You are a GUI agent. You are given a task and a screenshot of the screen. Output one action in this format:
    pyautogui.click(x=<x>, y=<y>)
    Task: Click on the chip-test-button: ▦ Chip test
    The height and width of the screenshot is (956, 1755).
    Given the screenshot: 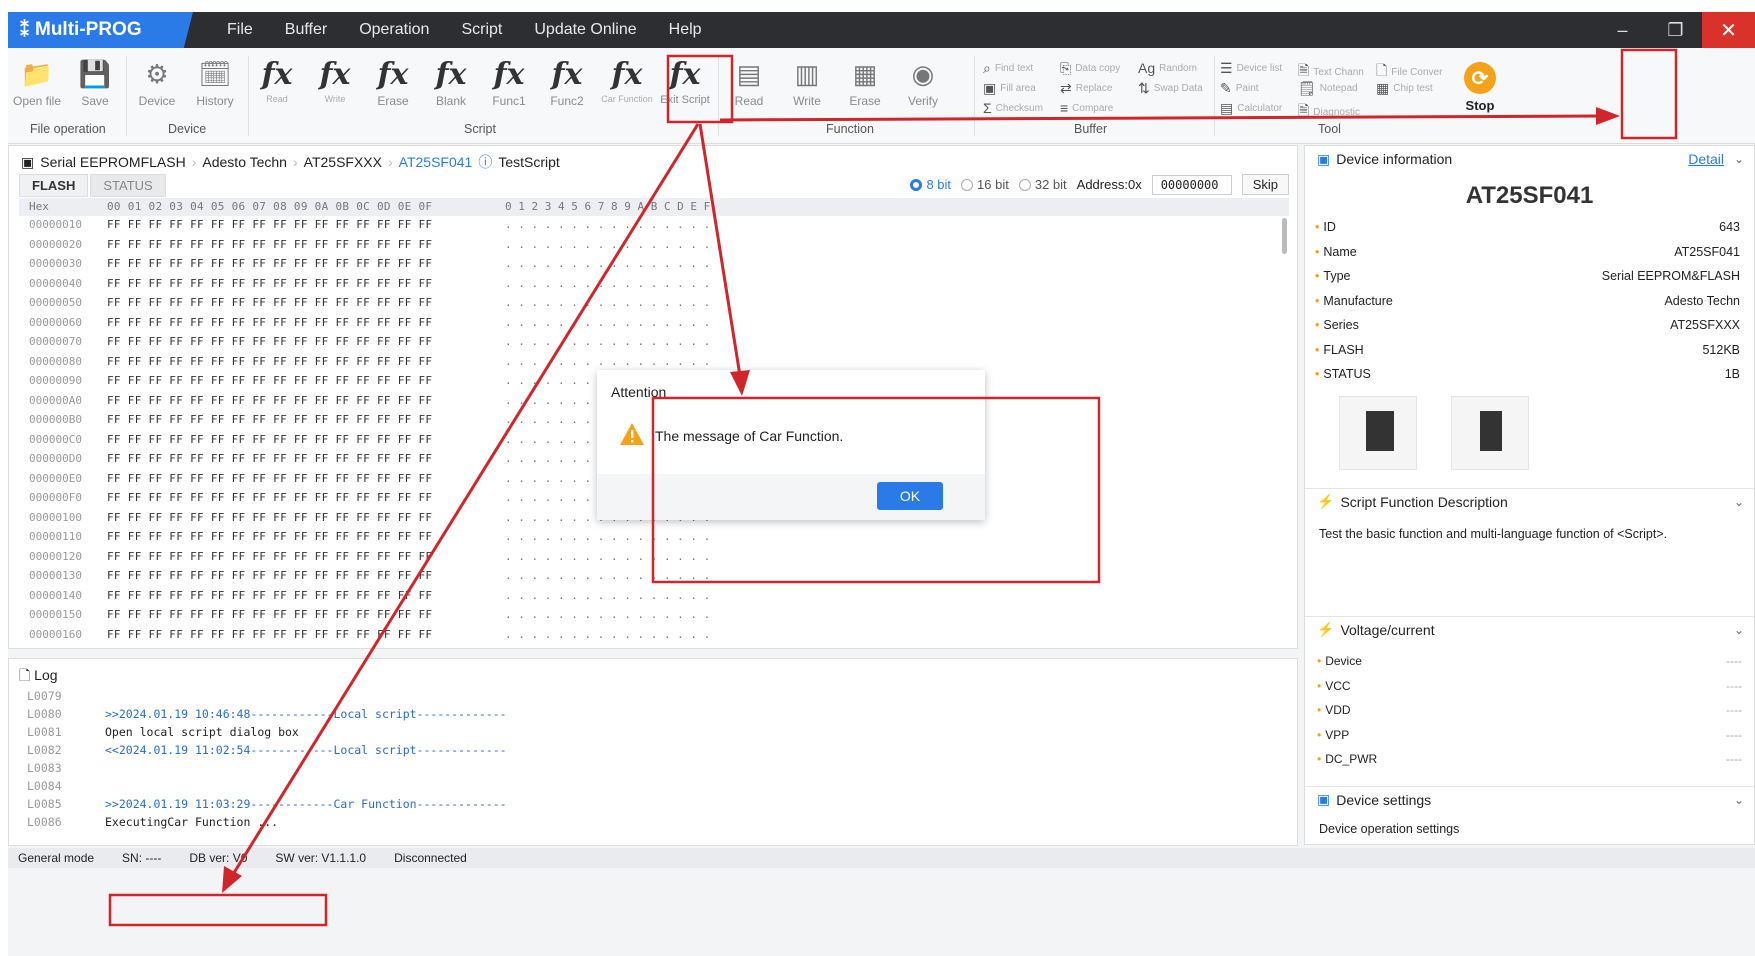 What is the action you would take?
    pyautogui.click(x=1404, y=88)
    